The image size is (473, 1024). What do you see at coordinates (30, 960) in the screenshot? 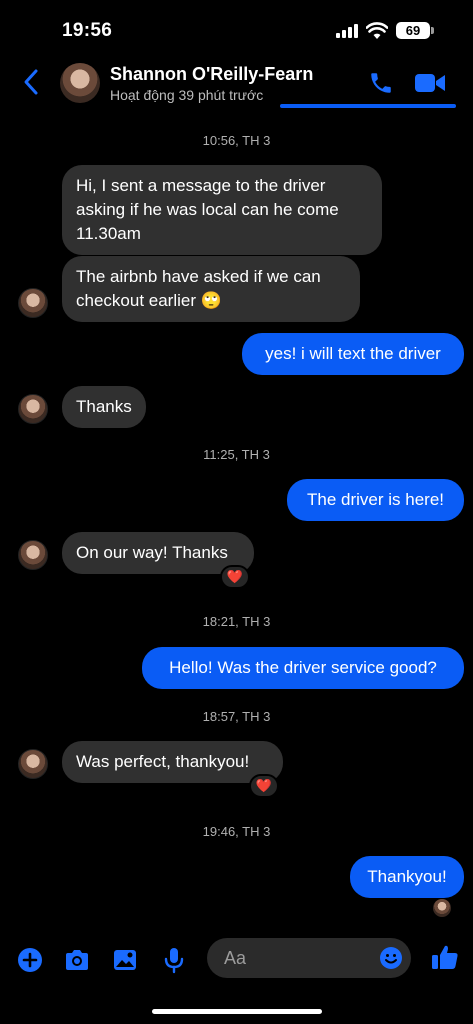
I see `plus-icon` at bounding box center [30, 960].